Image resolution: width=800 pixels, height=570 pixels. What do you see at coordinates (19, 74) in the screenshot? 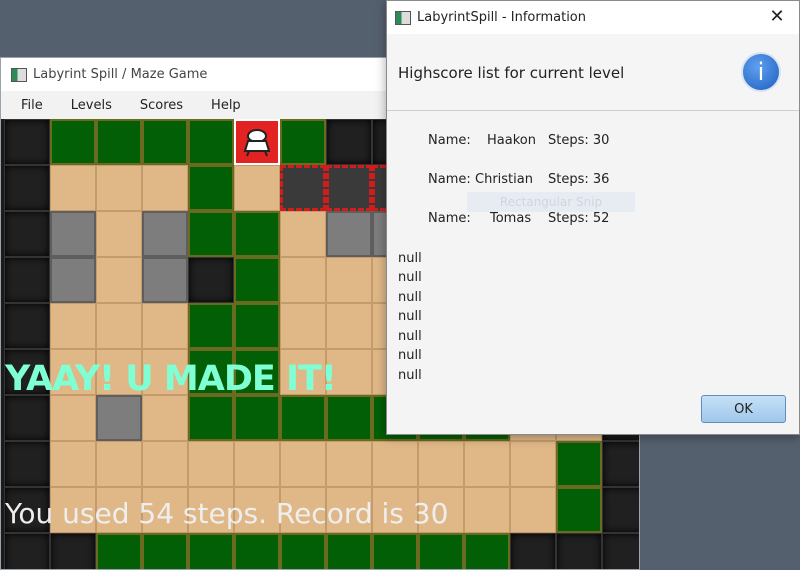
I see `app-icon` at bounding box center [19, 74].